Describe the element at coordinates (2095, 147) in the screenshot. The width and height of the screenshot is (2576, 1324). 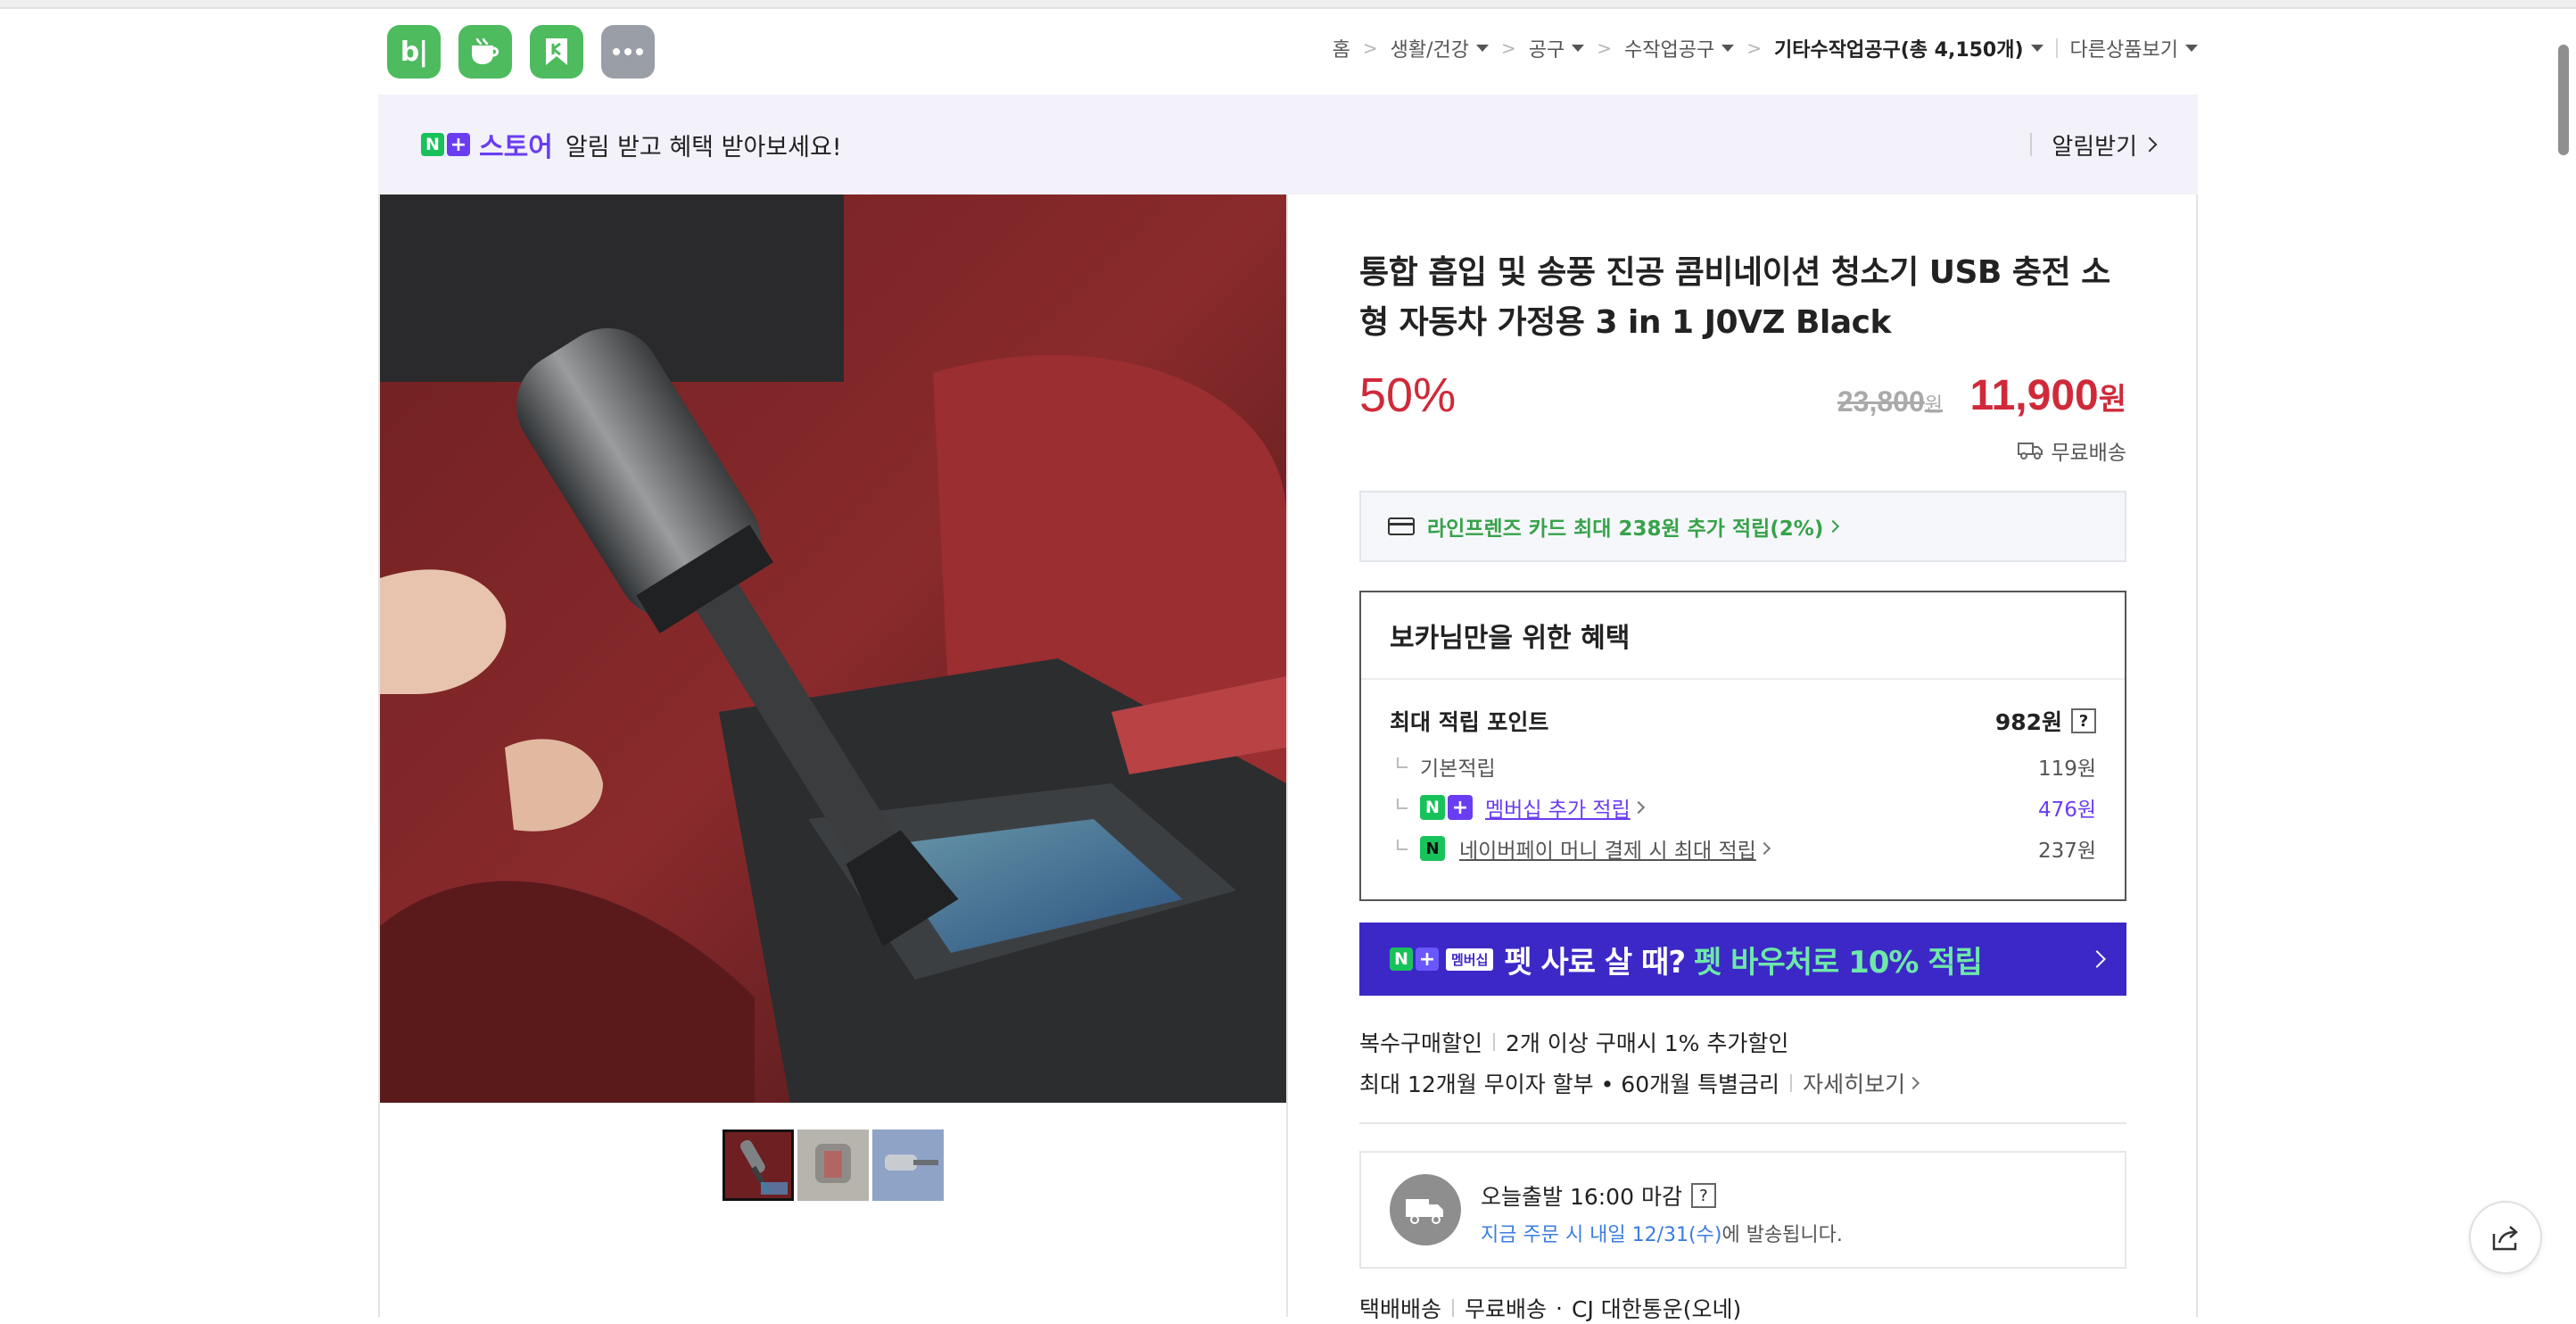
I see `subscribe-alert-label: 알림받기` at that location.